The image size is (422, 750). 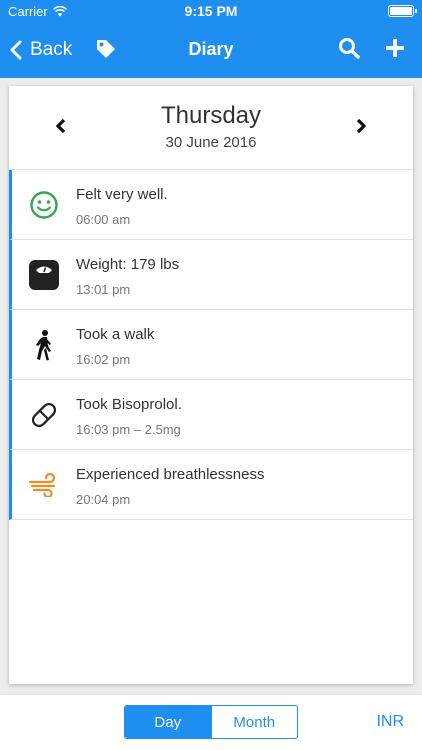 What do you see at coordinates (42, 485) in the screenshot?
I see `wind-icon` at bounding box center [42, 485].